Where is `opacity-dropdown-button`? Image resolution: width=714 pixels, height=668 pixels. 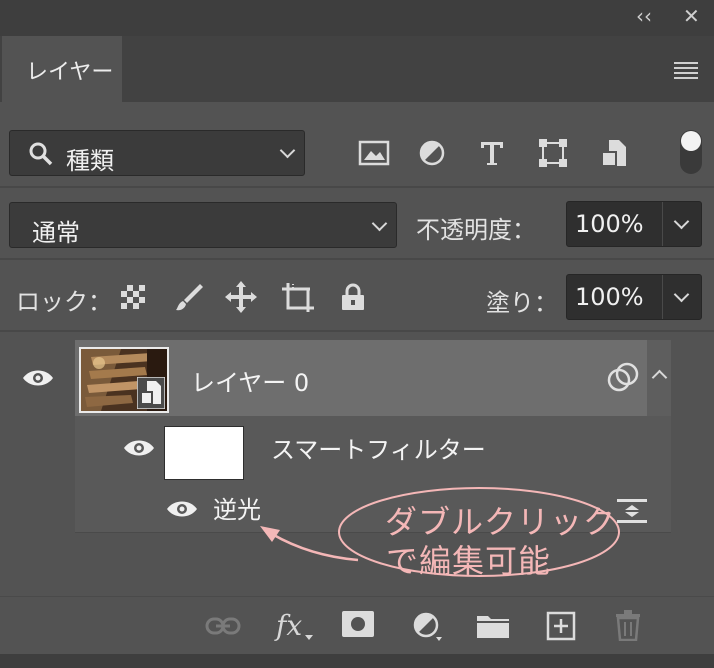 opacity-dropdown-button is located at coordinates (681, 224).